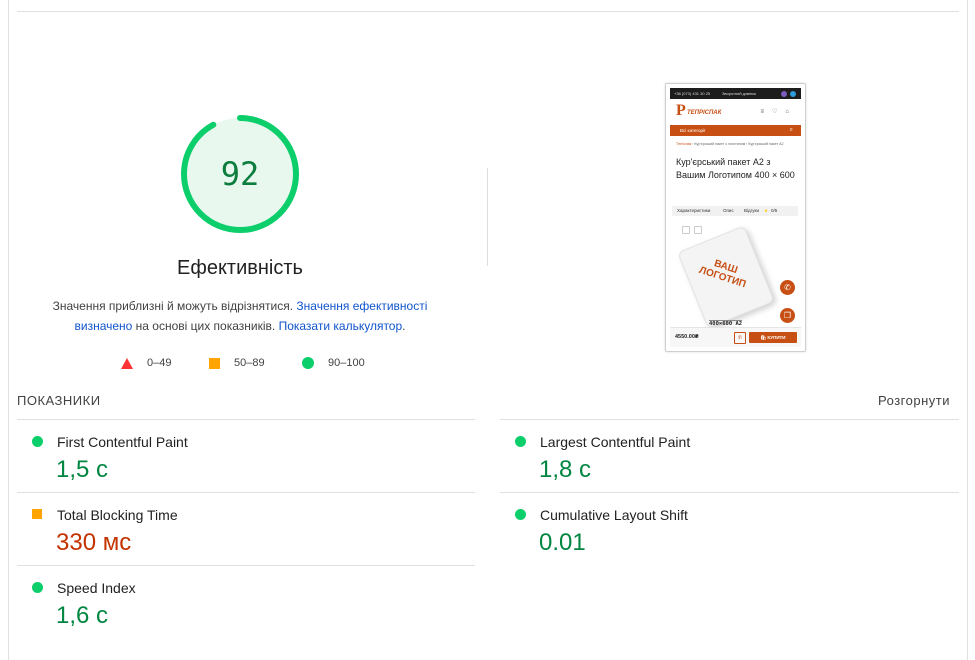 Image resolution: width=975 pixels, height=660 pixels. I want to click on phone-icon: ✆, so click(740, 338).